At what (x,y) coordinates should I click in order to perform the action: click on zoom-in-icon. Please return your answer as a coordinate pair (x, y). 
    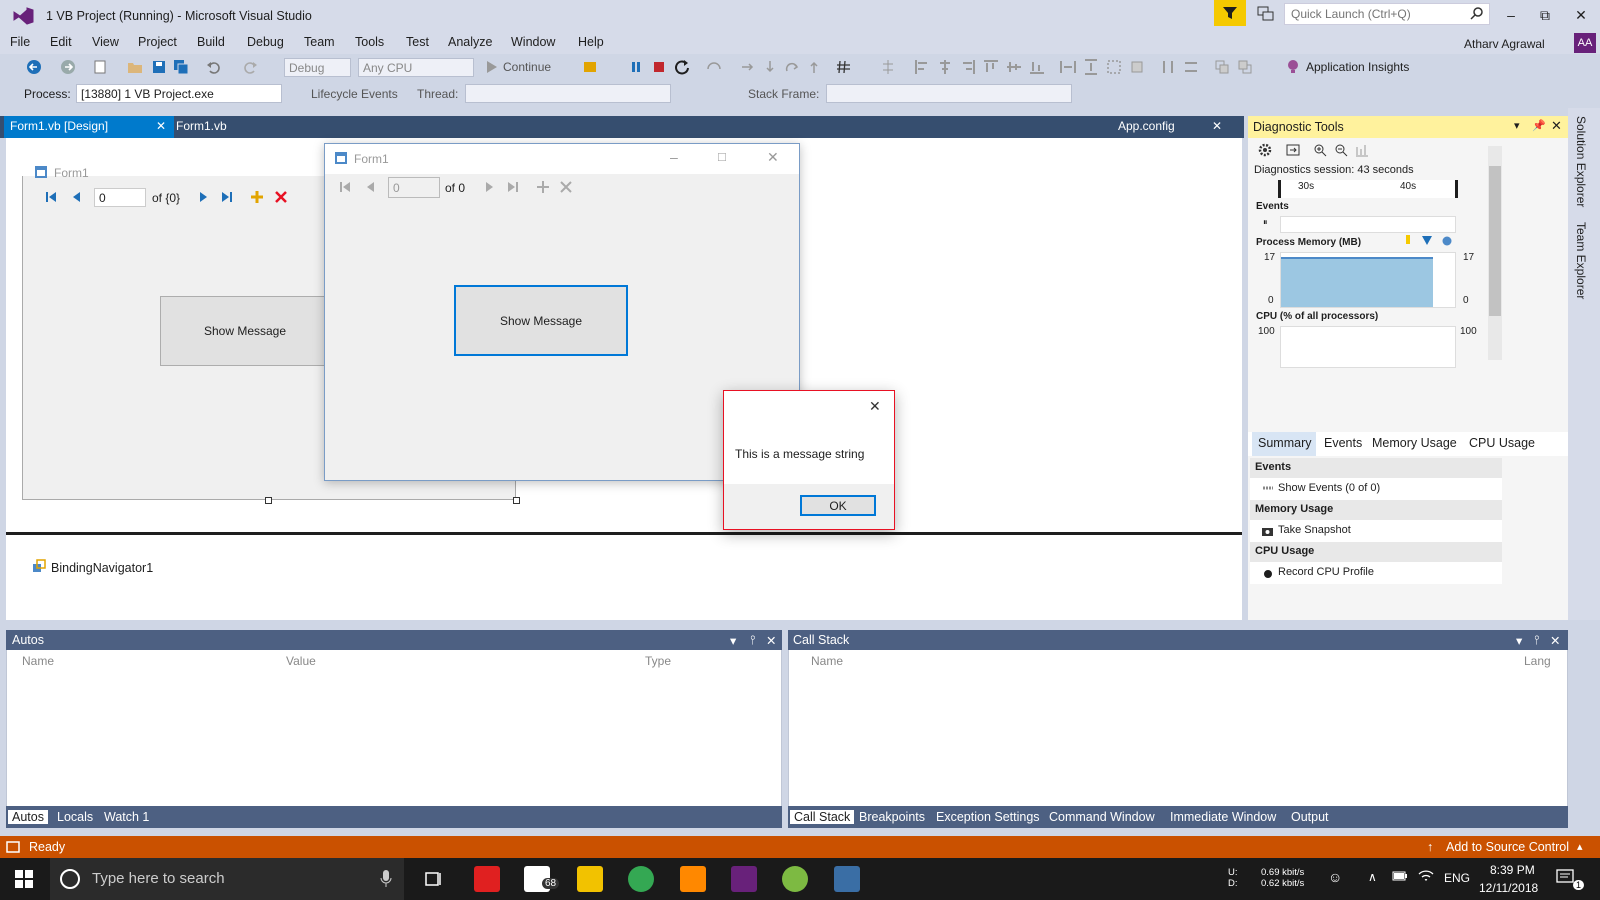
    Looking at the image, I should click on (1320, 150).